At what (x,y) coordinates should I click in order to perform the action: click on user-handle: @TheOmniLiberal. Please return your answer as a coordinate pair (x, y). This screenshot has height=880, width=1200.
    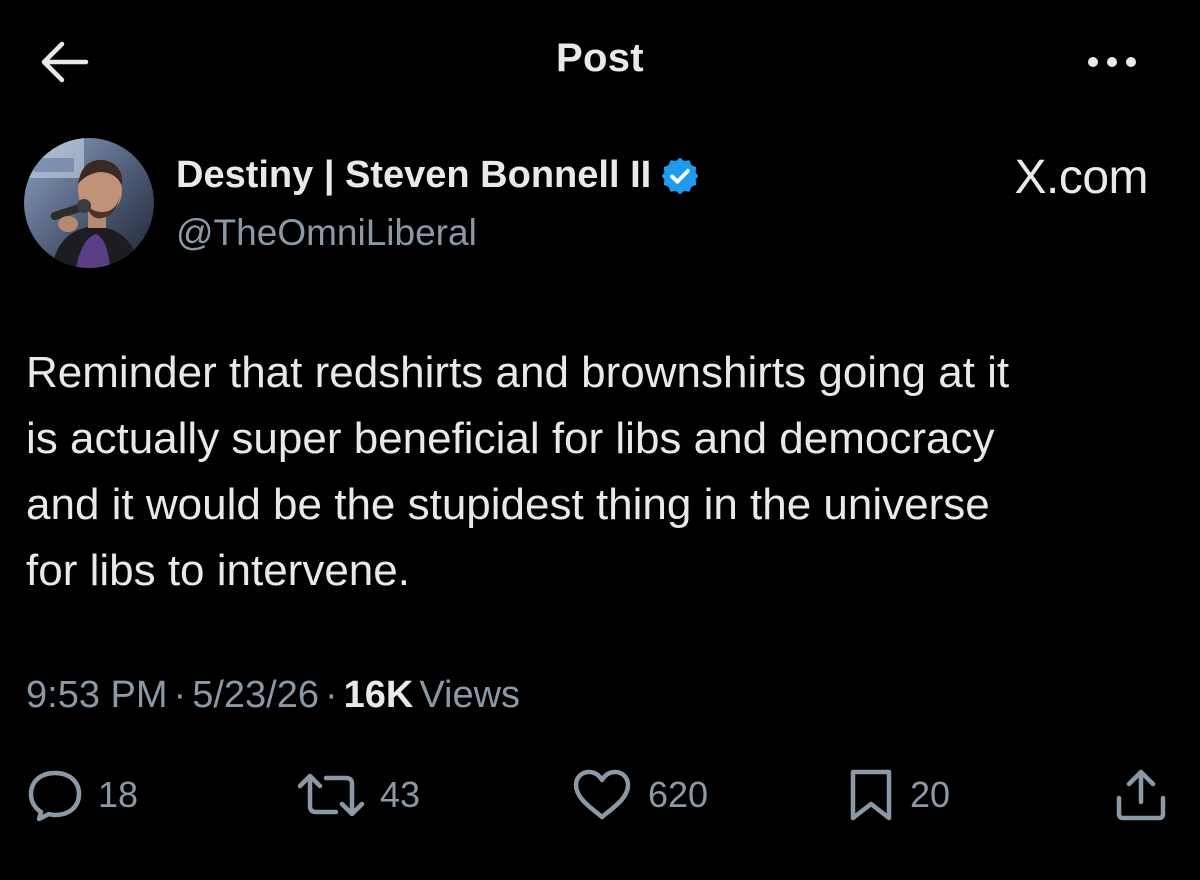
    Looking at the image, I should click on (326, 233).